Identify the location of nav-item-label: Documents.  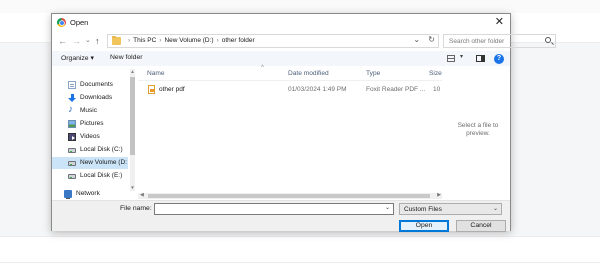
(96, 84).